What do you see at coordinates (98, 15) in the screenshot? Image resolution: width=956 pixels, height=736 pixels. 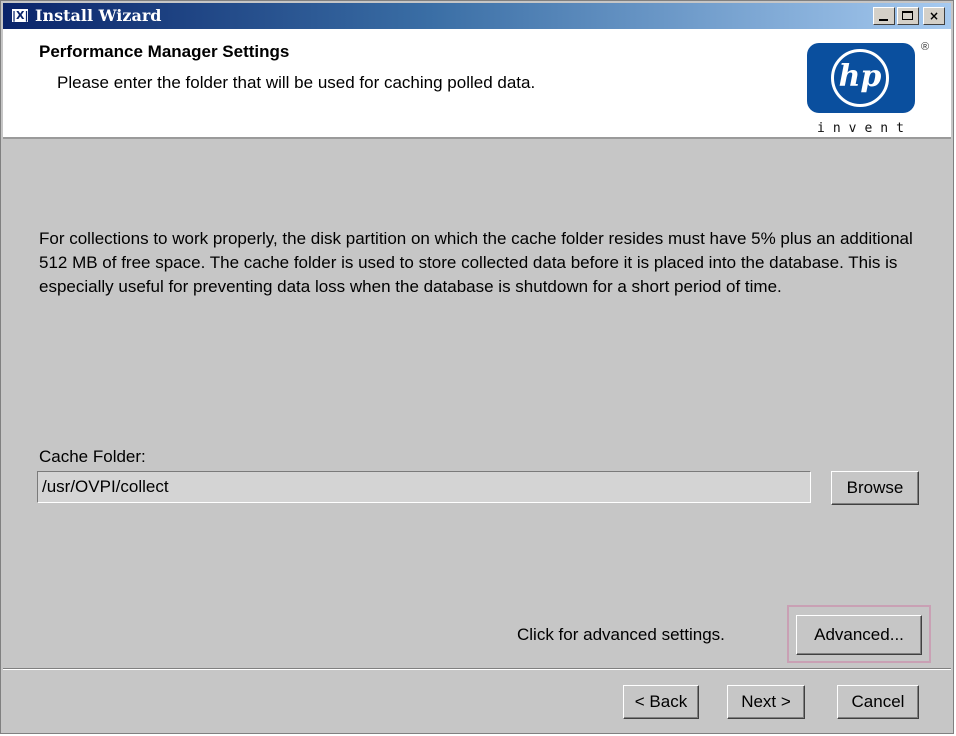 I see `window-title: Install Wizard` at bounding box center [98, 15].